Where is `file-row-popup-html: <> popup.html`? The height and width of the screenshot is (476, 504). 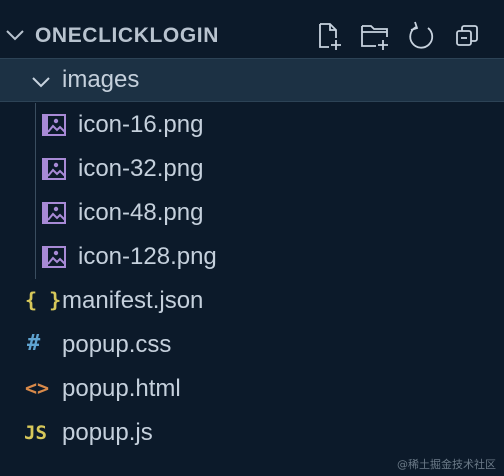 file-row-popup-html: <> popup.html is located at coordinates (252, 389).